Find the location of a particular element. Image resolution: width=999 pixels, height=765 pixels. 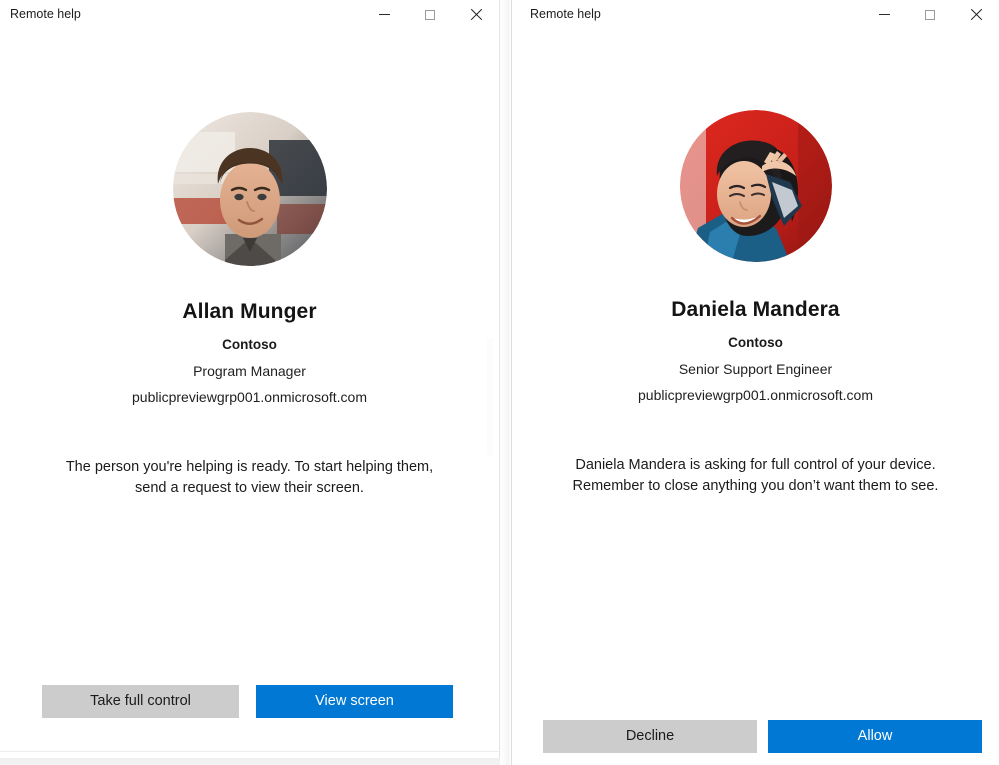

person-name: Allan Munger is located at coordinates (249, 311).